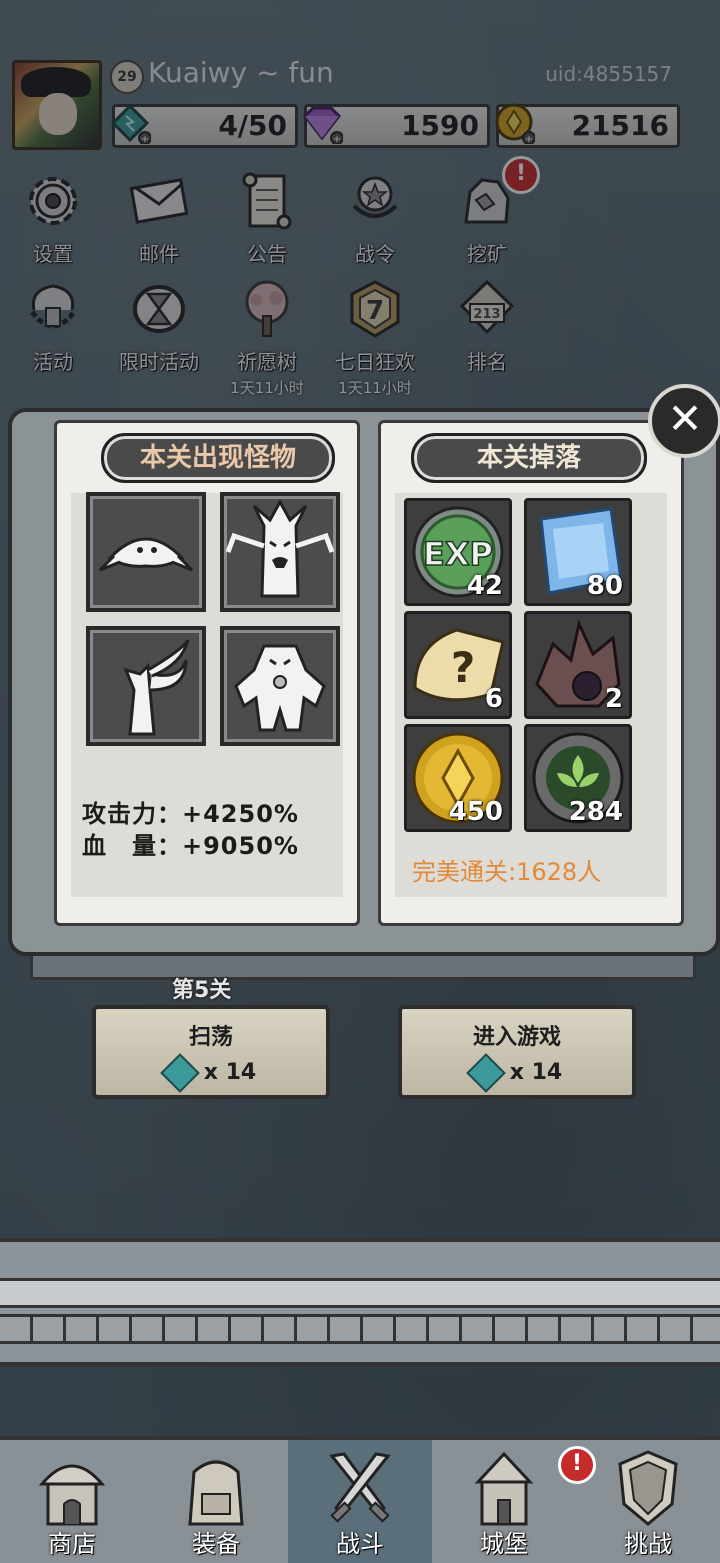  Describe the element at coordinates (595, 812) in the screenshot. I see `drop-count: 284` at that location.